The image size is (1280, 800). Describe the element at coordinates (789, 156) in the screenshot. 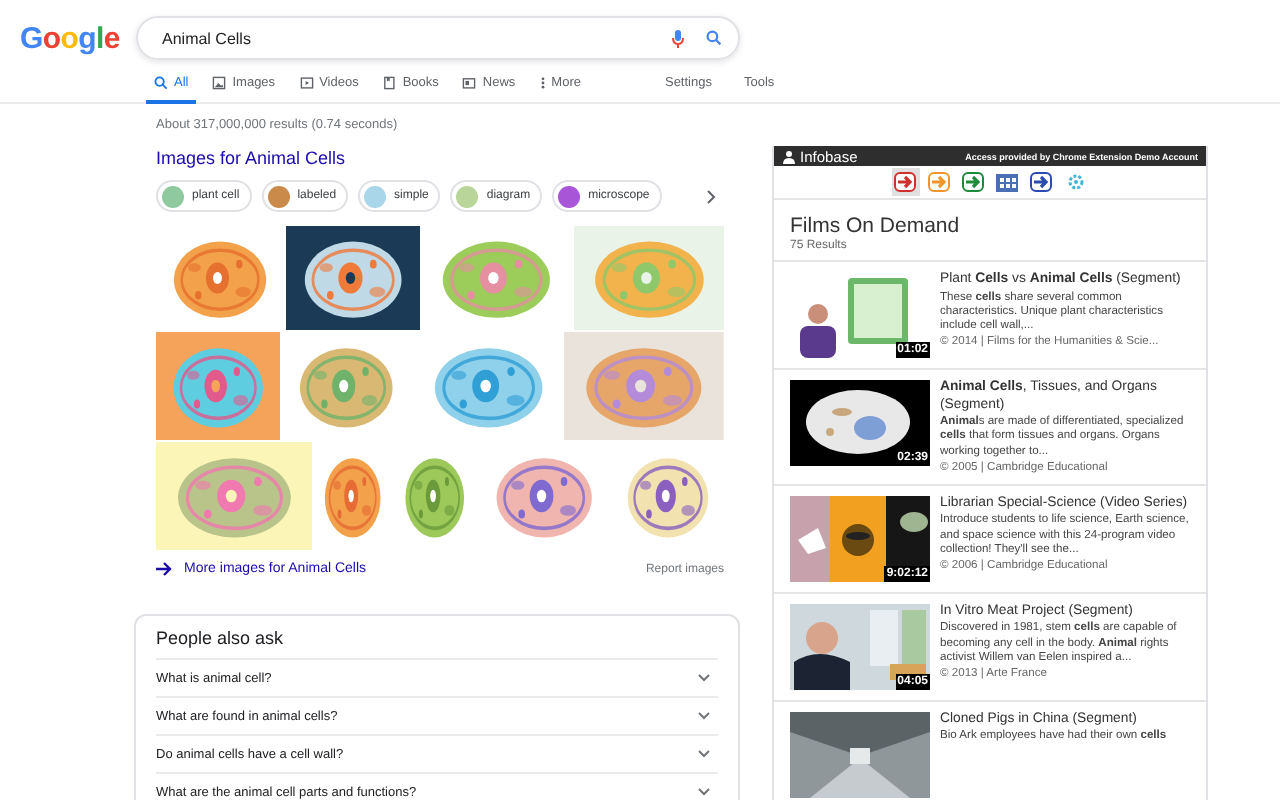

I see `person-icon` at that location.